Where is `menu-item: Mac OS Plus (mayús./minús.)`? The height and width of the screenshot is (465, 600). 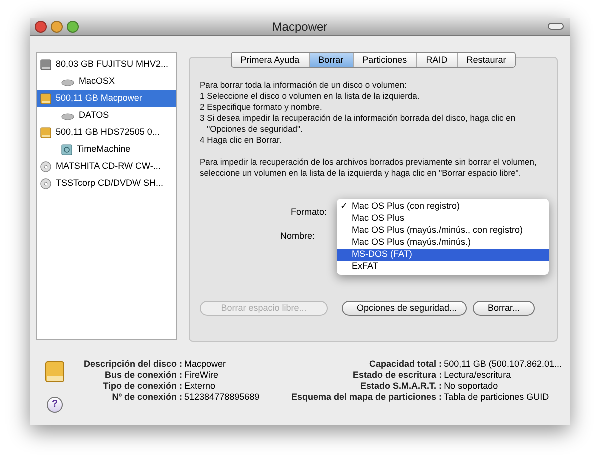
menu-item: Mac OS Plus (mayús./minús.) is located at coordinates (443, 243).